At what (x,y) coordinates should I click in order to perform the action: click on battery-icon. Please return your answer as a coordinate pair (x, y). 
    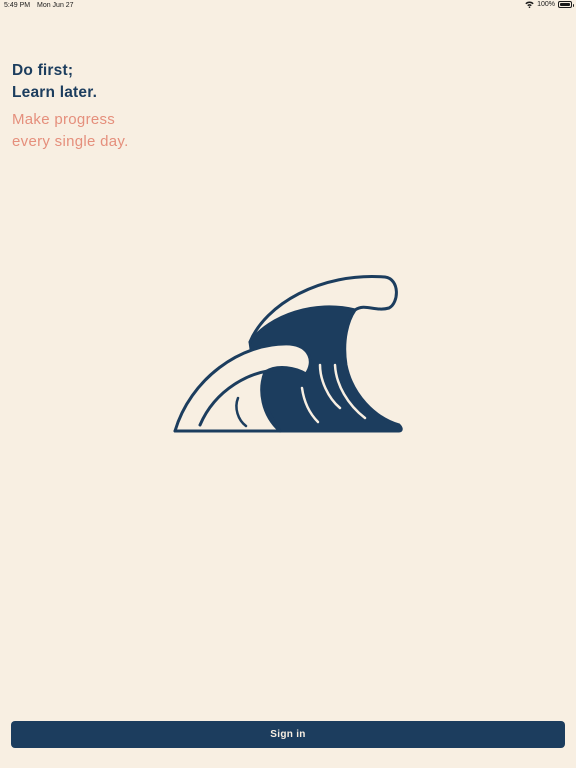
    Looking at the image, I should click on (566, 4).